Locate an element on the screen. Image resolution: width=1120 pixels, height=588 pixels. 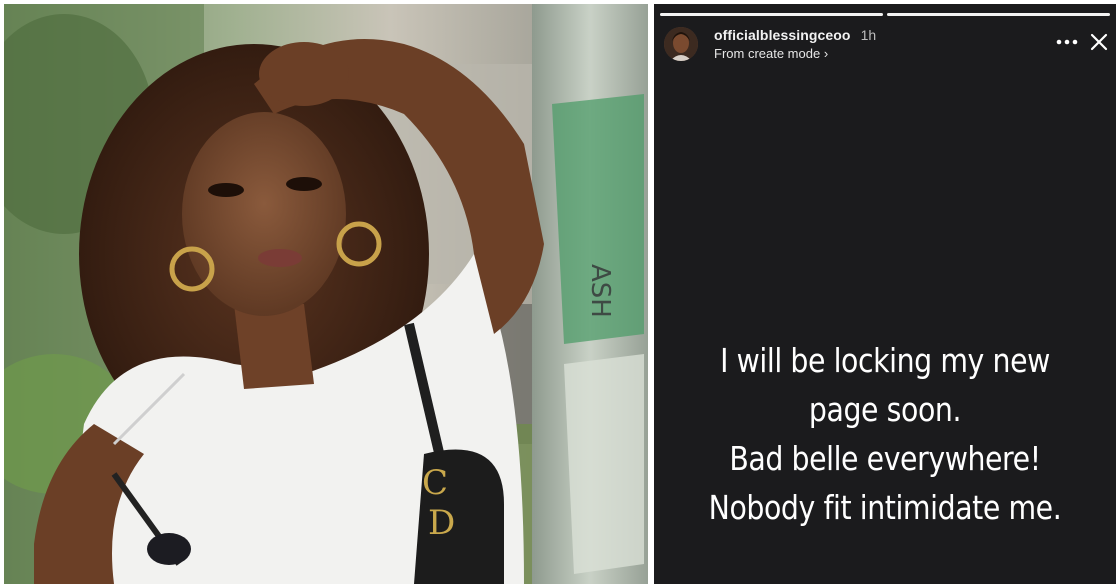
more-horizontal-icon is located at coordinates (1067, 42).